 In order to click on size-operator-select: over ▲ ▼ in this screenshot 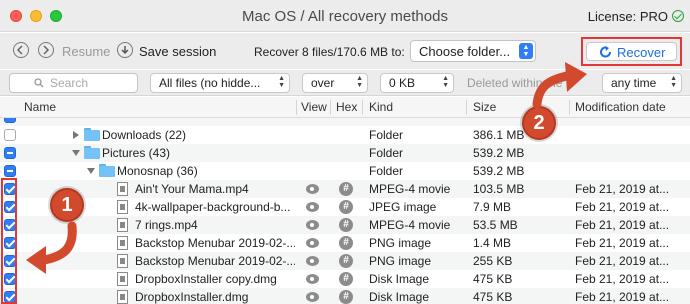, I will do `click(335, 83)`.